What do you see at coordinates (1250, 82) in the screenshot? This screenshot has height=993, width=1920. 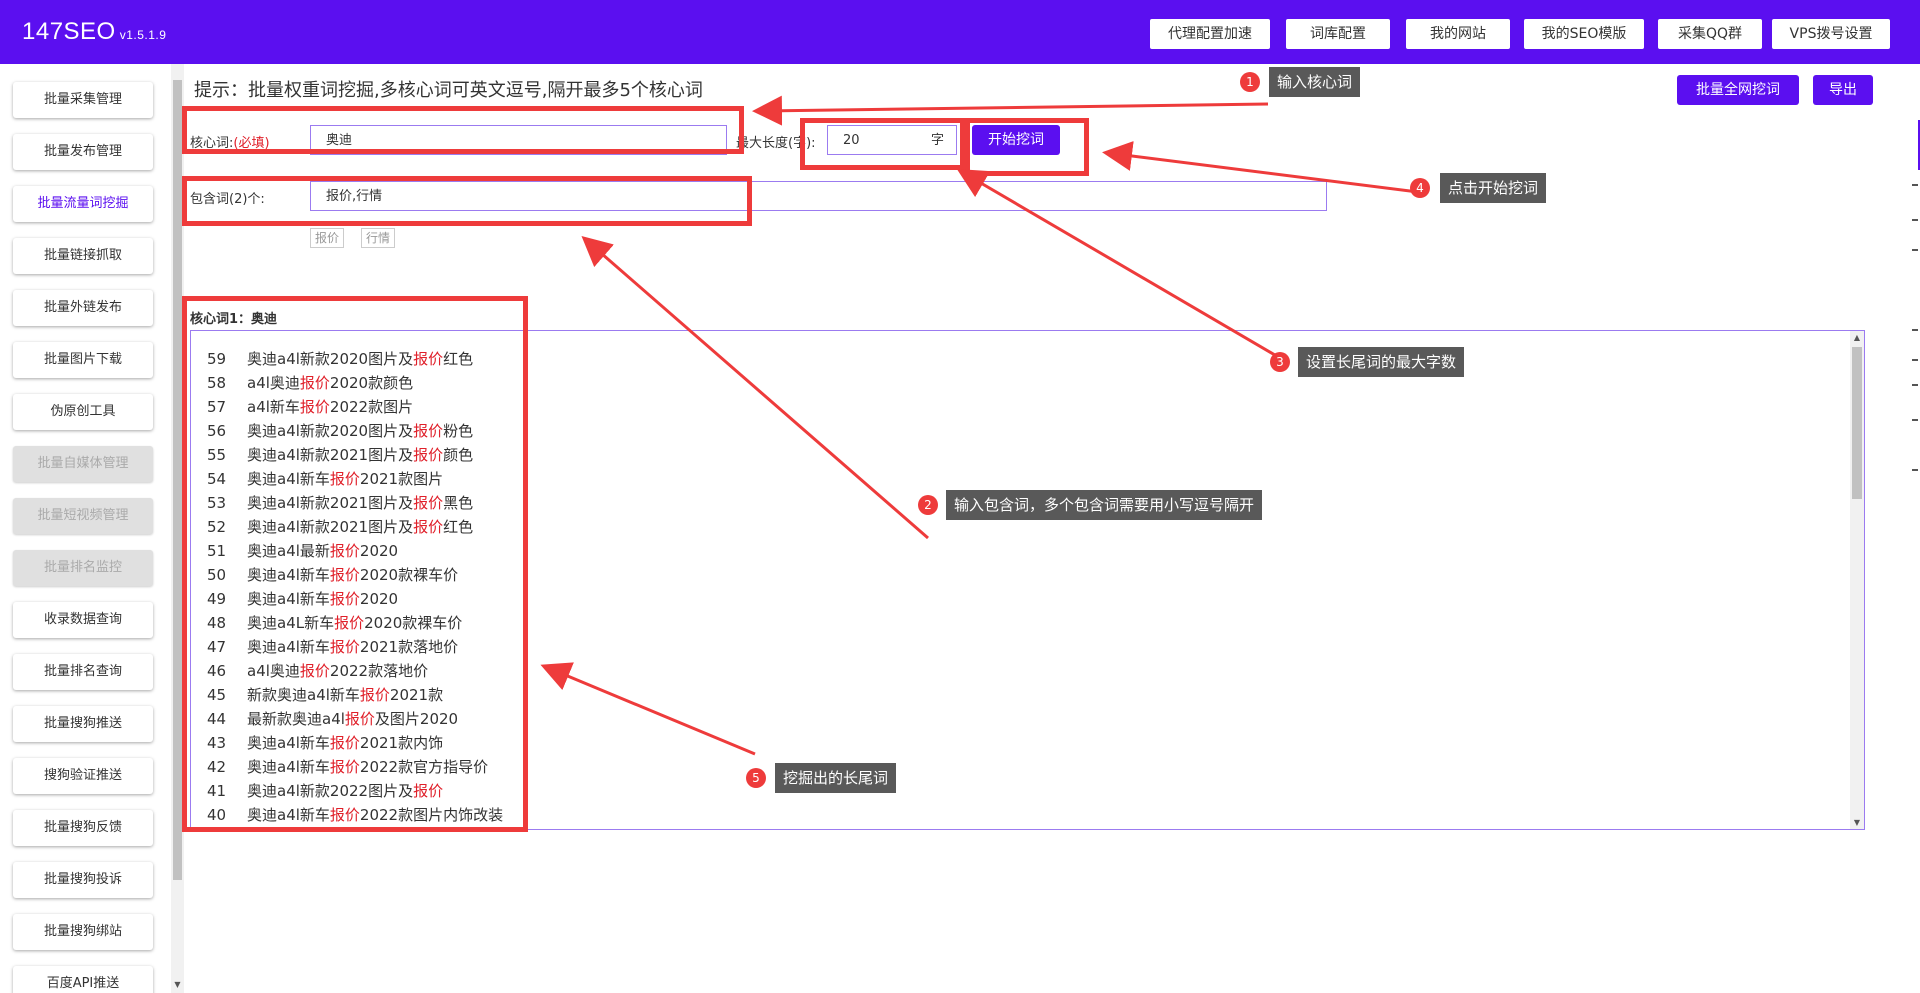 I see `callout-badge-1: 1` at bounding box center [1250, 82].